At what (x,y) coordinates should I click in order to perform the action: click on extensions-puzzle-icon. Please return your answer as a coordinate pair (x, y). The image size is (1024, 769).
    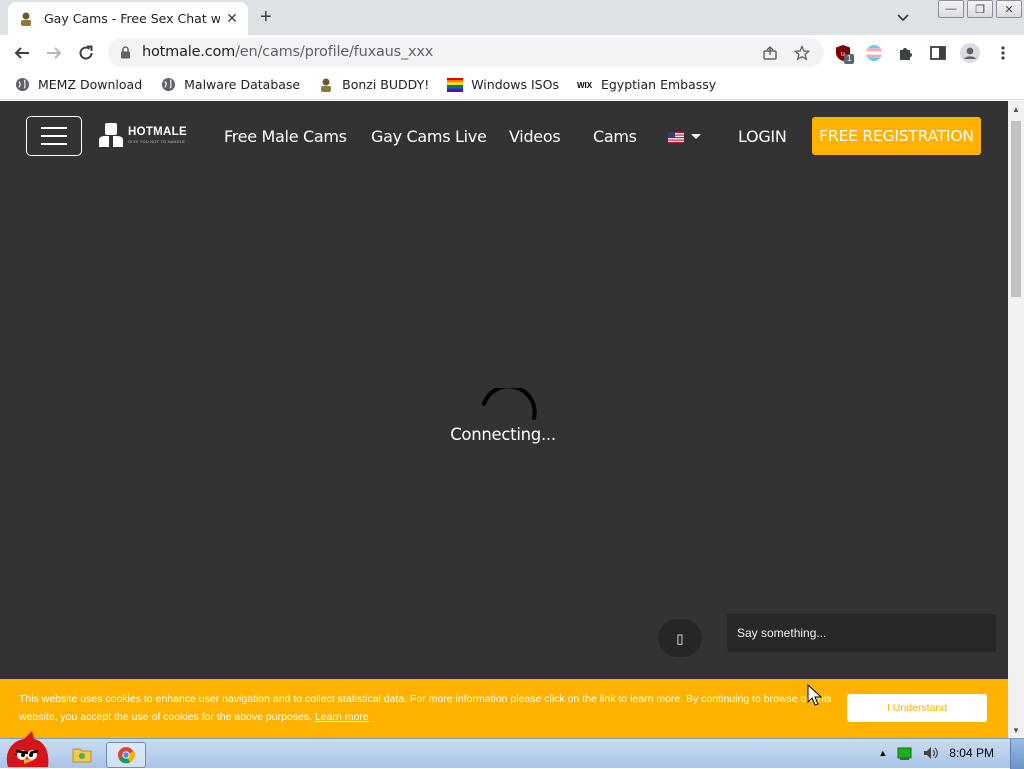
    Looking at the image, I should click on (906, 53).